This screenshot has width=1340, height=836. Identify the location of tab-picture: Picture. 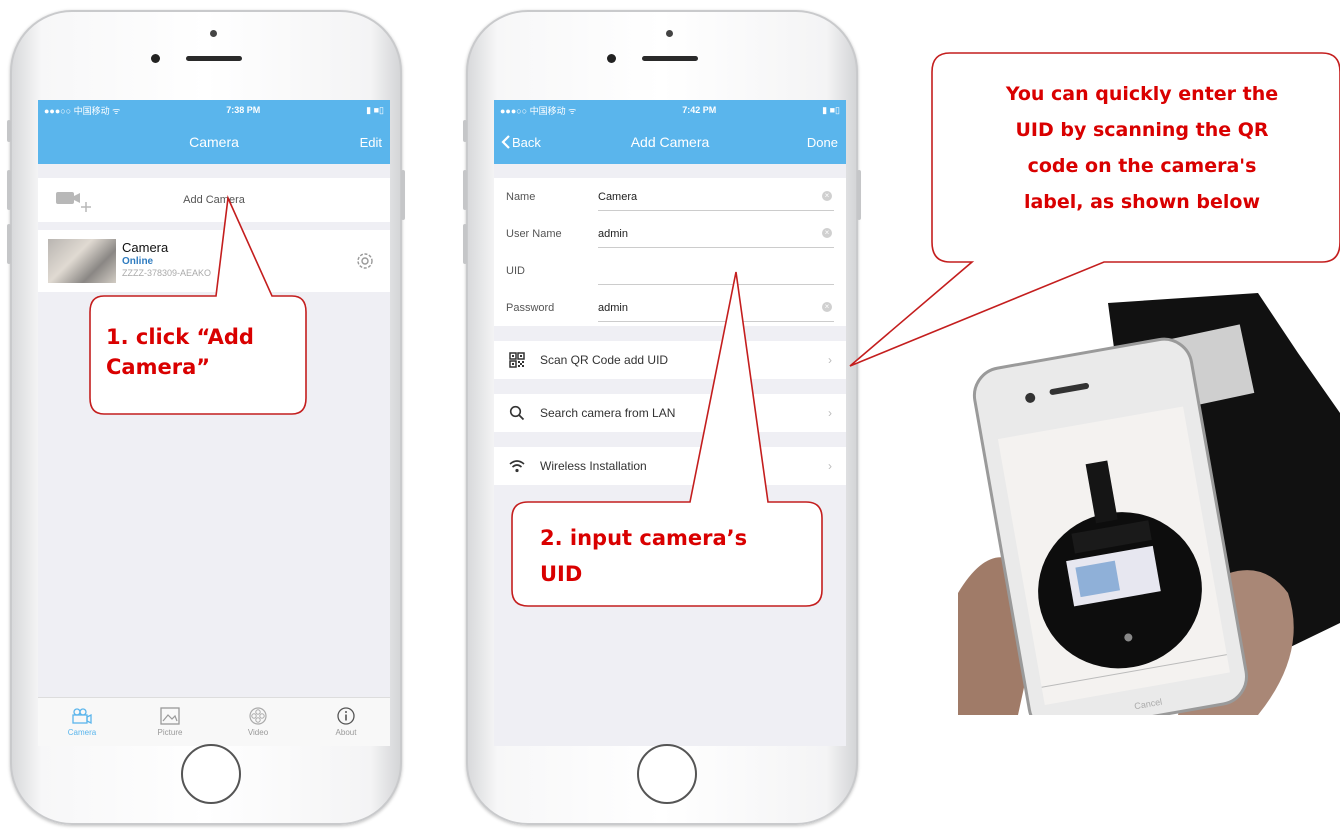
(170, 722).